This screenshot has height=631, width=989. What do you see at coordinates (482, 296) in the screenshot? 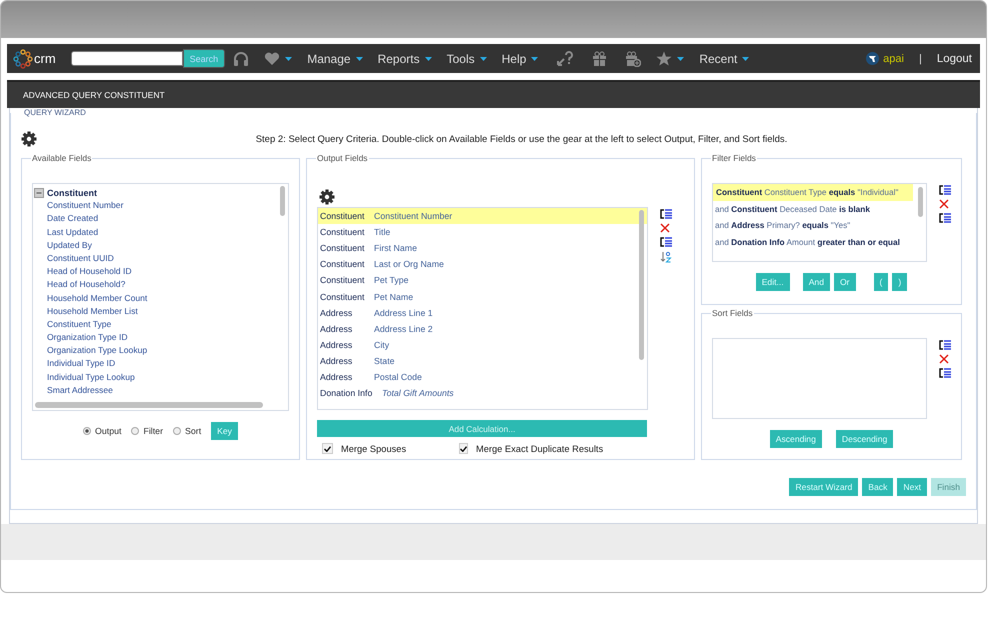
I see `list-row: Constituent Pet Name` at bounding box center [482, 296].